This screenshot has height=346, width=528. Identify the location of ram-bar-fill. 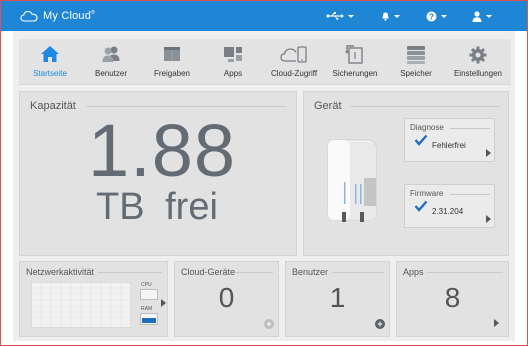
(149, 320).